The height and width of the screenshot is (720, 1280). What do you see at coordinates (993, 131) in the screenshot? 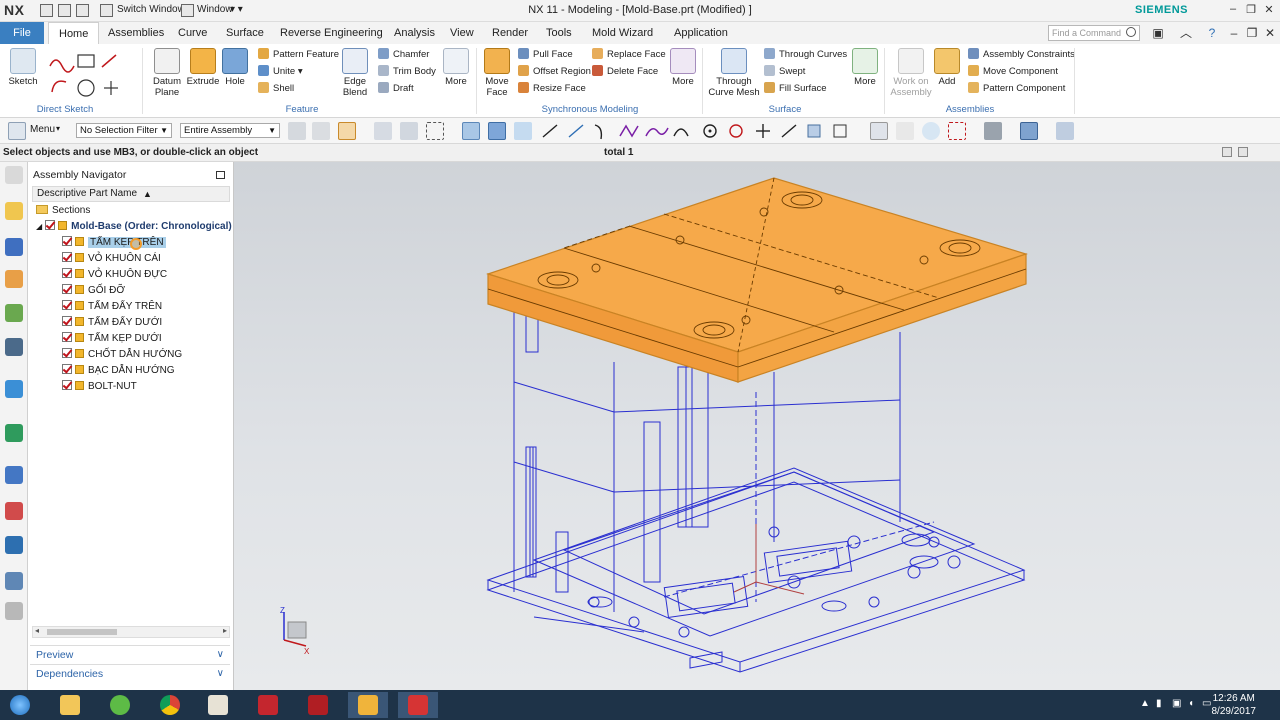
I see `render-style-icon` at bounding box center [993, 131].